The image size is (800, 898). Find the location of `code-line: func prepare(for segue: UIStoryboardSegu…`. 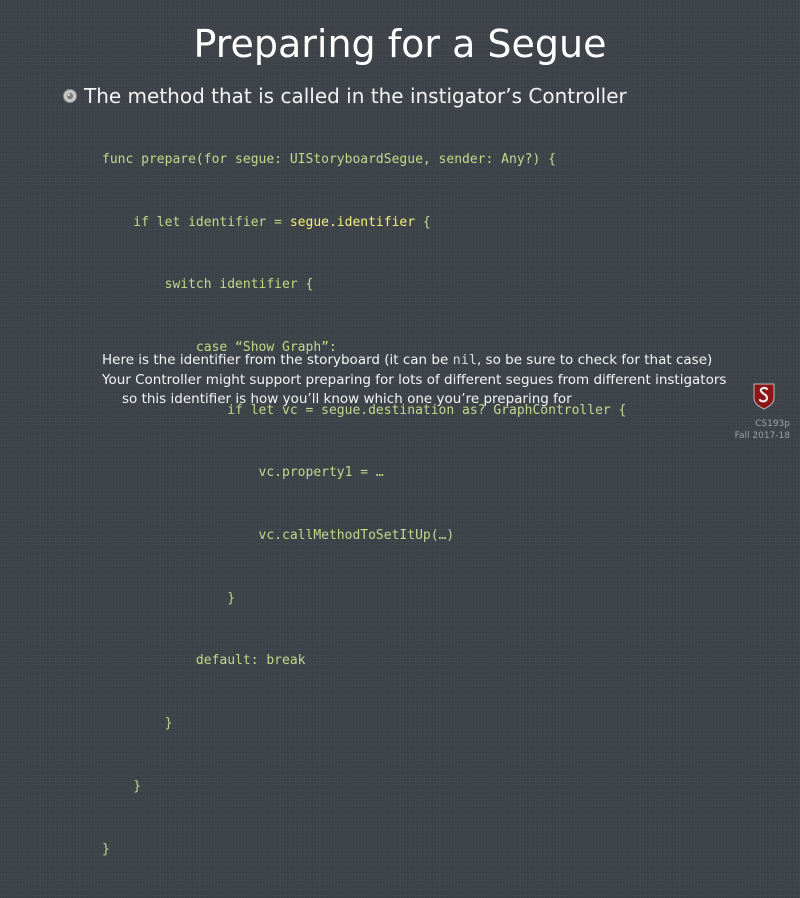

code-line: func prepare(for segue: UIStoryboardSegu… is located at coordinates (329, 159).